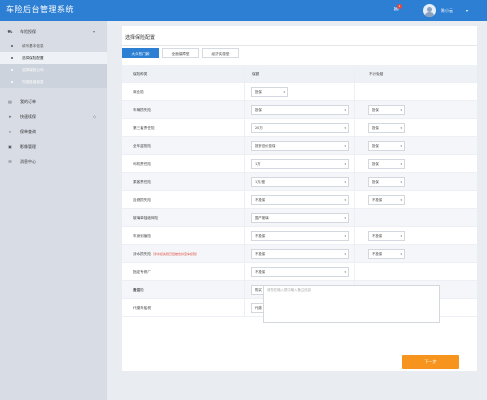 The width and height of the screenshot is (487, 400). I want to click on insurance-name: 车身划痕险, so click(142, 236).